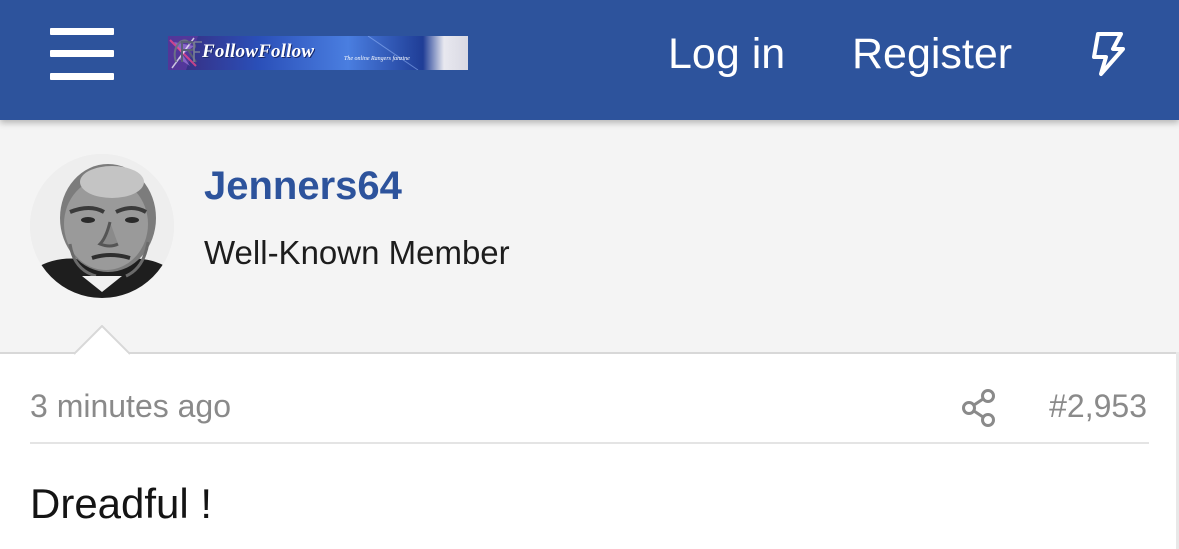 Image resolution: width=1179 pixels, height=549 pixels. Describe the element at coordinates (357, 252) in the screenshot. I see `user-title: Well-Known Member` at that location.